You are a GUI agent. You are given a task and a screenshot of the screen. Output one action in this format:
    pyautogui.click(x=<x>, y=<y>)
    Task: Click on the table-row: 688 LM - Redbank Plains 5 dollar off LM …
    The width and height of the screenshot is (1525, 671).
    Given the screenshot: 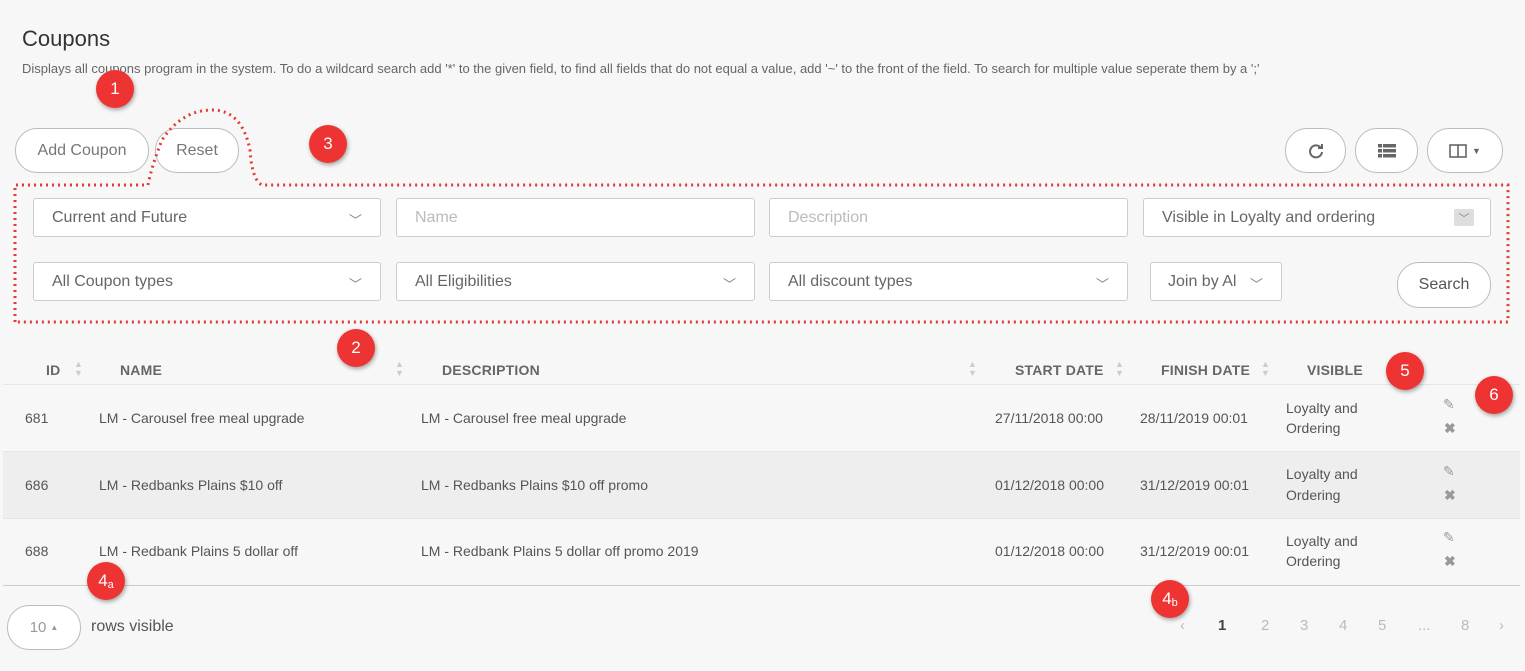 What is the action you would take?
    pyautogui.click(x=761, y=552)
    